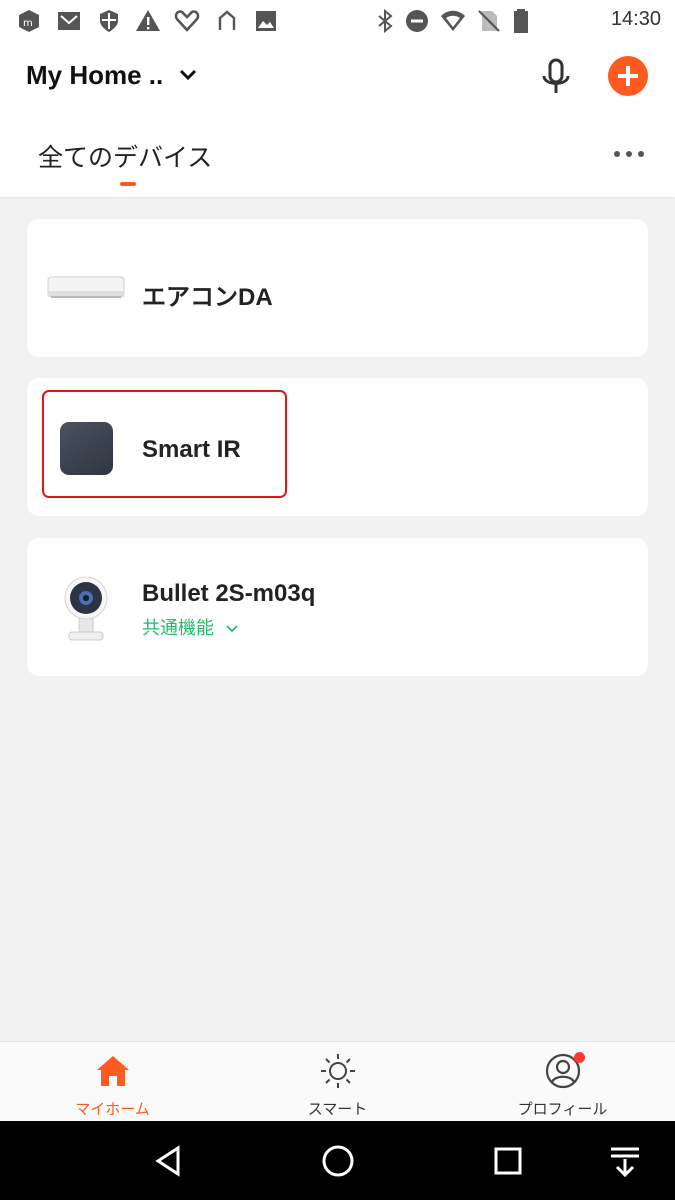 The height and width of the screenshot is (1200, 675). I want to click on sun-icon, so click(338, 1071).